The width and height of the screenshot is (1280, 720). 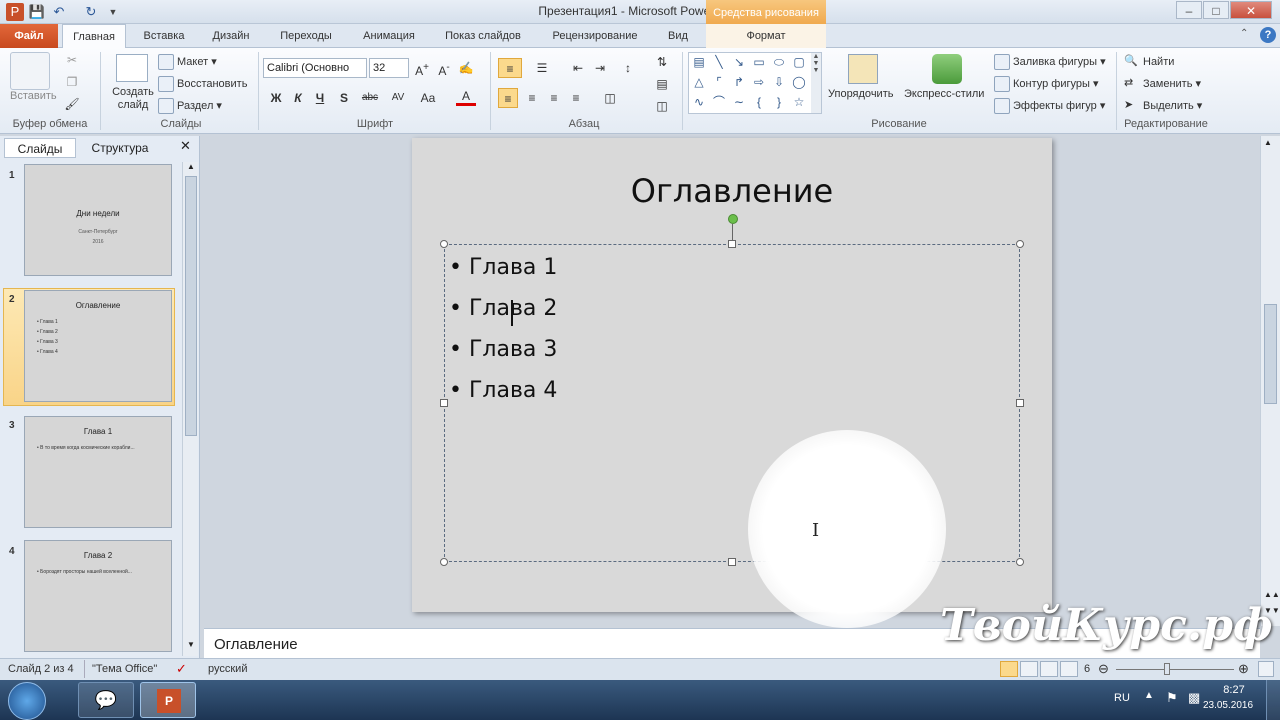 What do you see at coordinates (181, 669) in the screenshot?
I see `spellcheck-icon: ✓` at bounding box center [181, 669].